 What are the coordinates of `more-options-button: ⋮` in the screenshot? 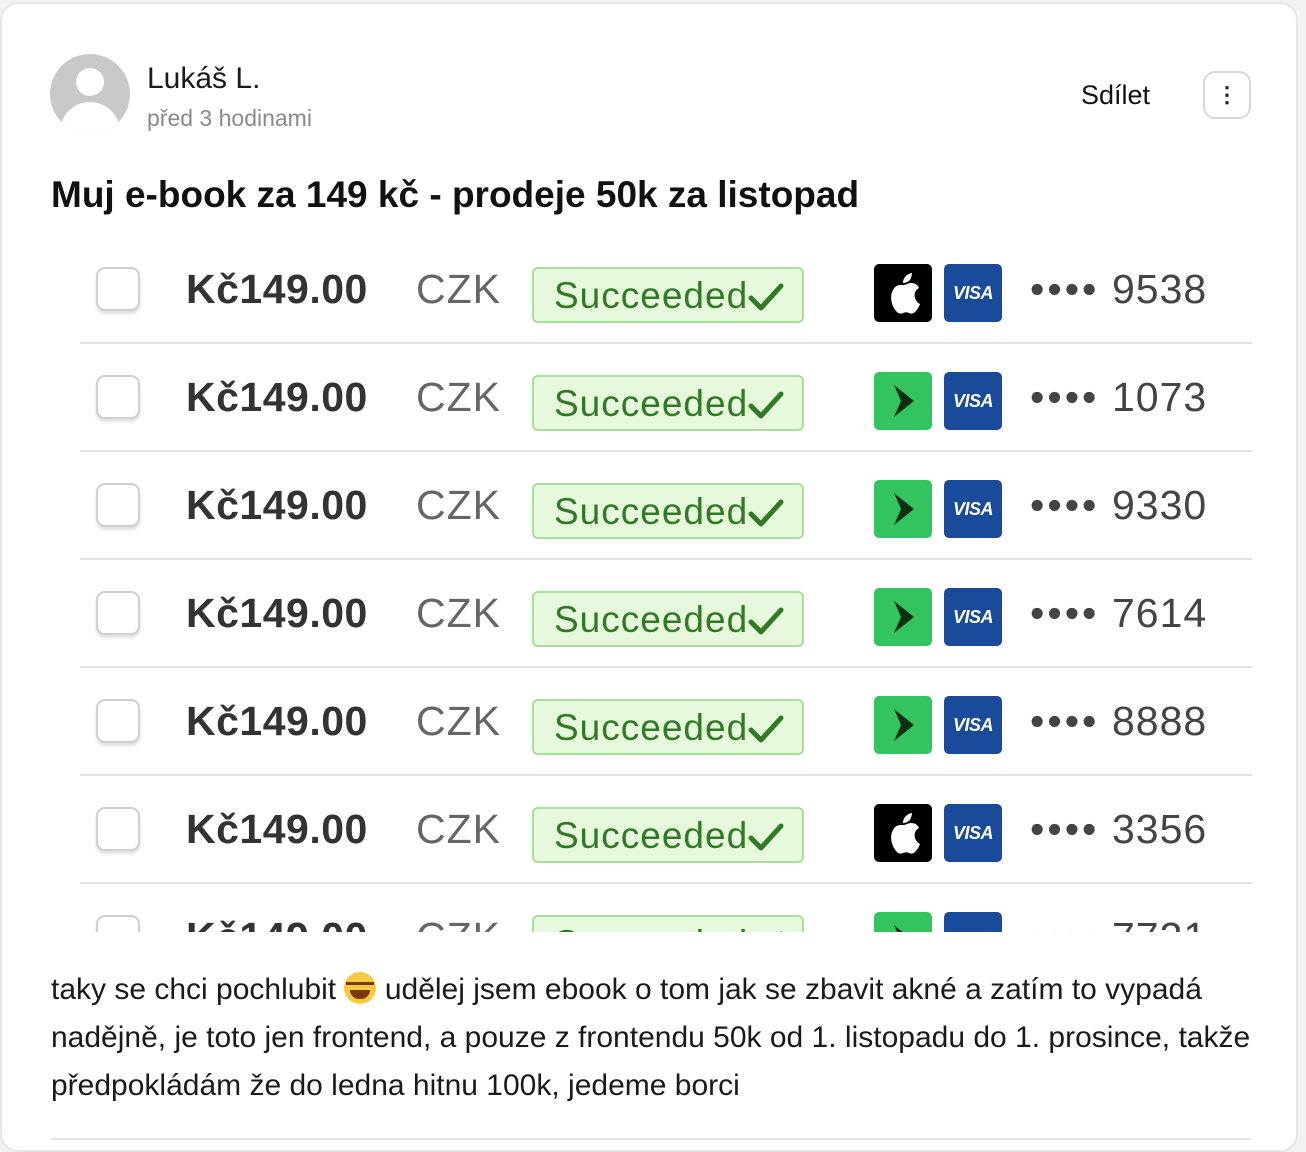 It's located at (1227, 95).